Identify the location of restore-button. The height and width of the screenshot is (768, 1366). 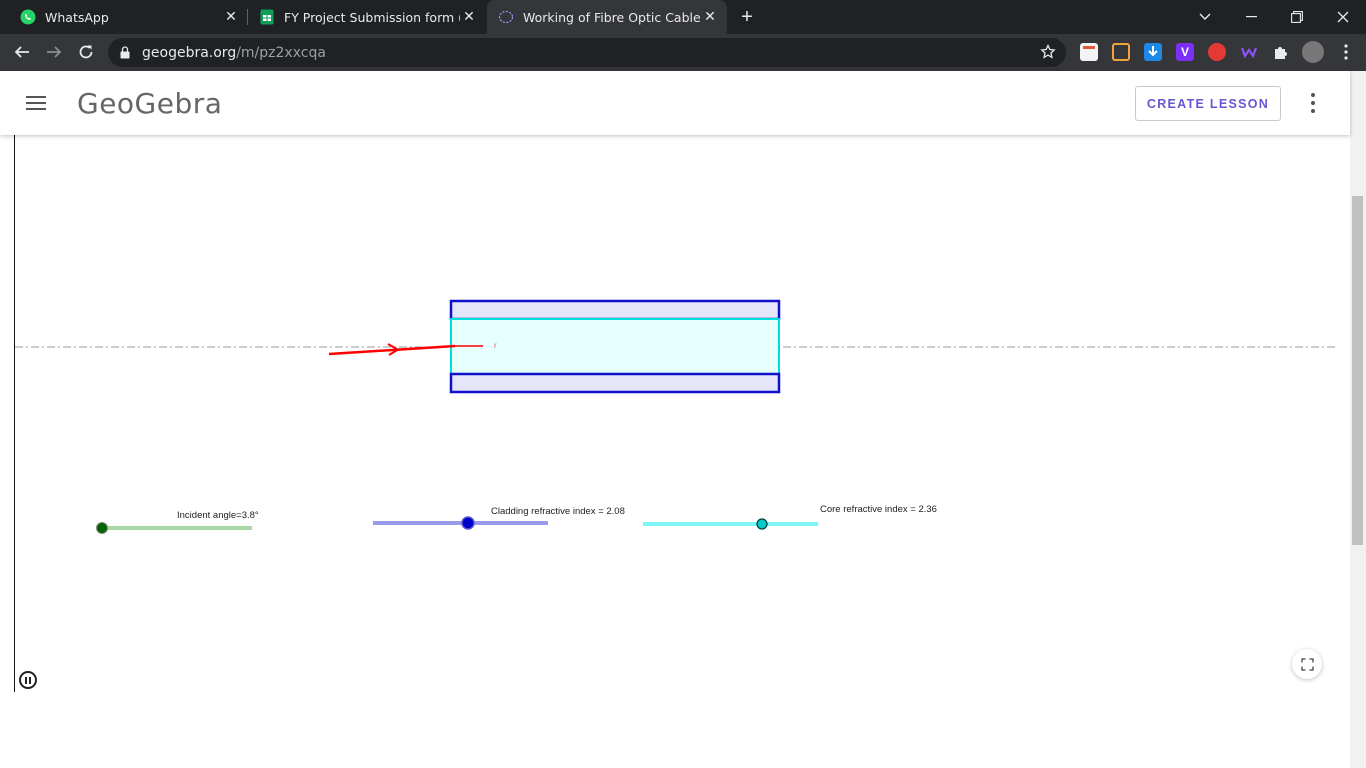
(1297, 17).